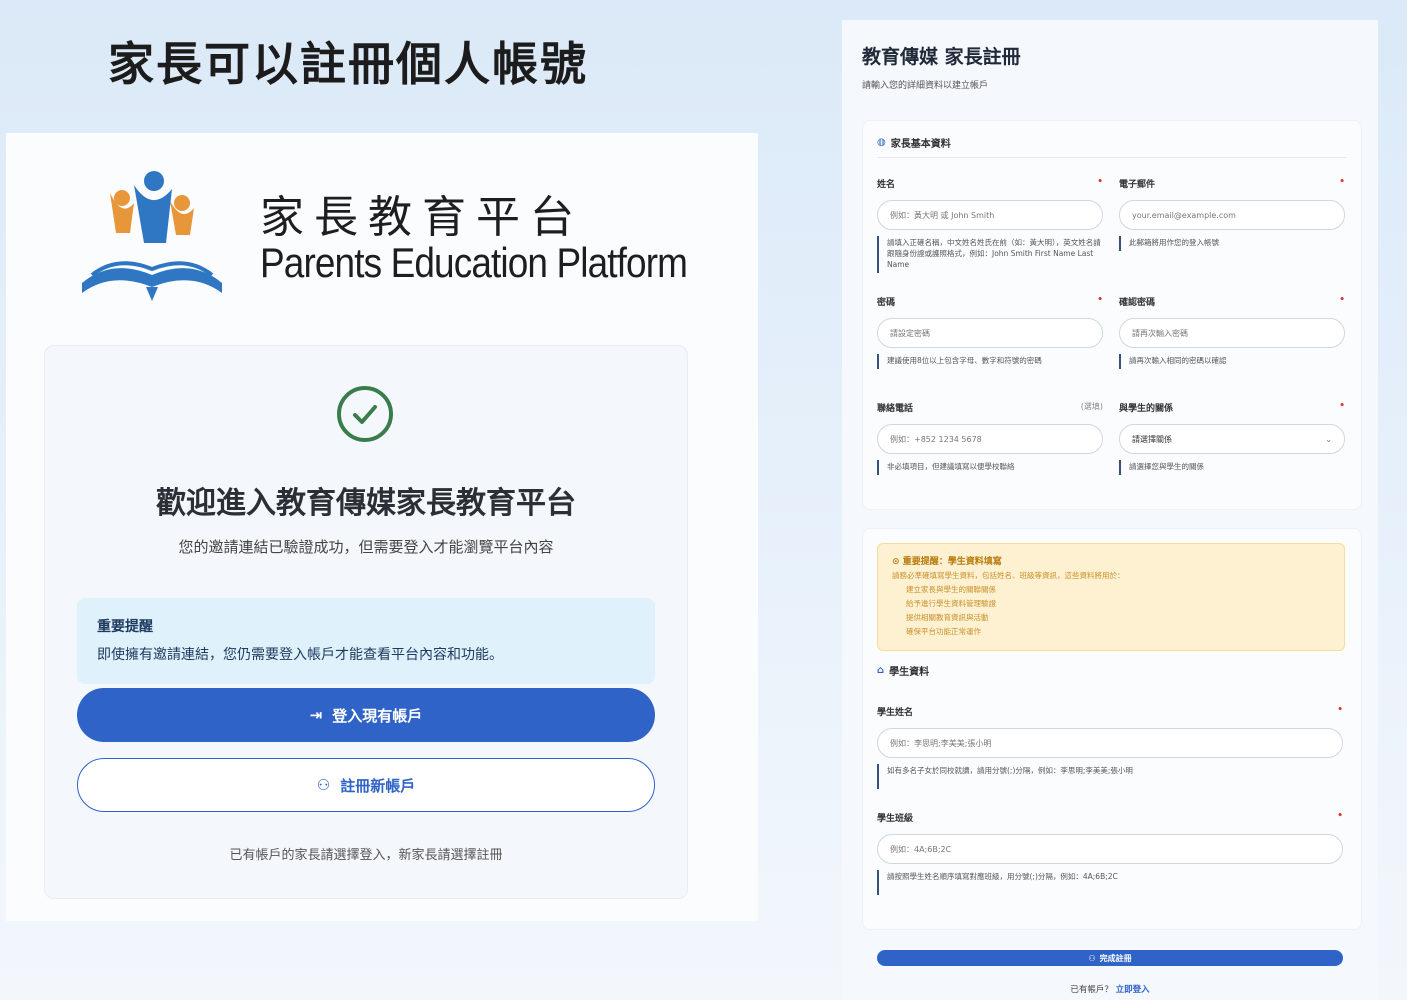 The height and width of the screenshot is (1000, 1407). Describe the element at coordinates (1111, 560) in the screenshot. I see `warning-title: ⊙ 重要提醒：學生資料填寫` at that location.